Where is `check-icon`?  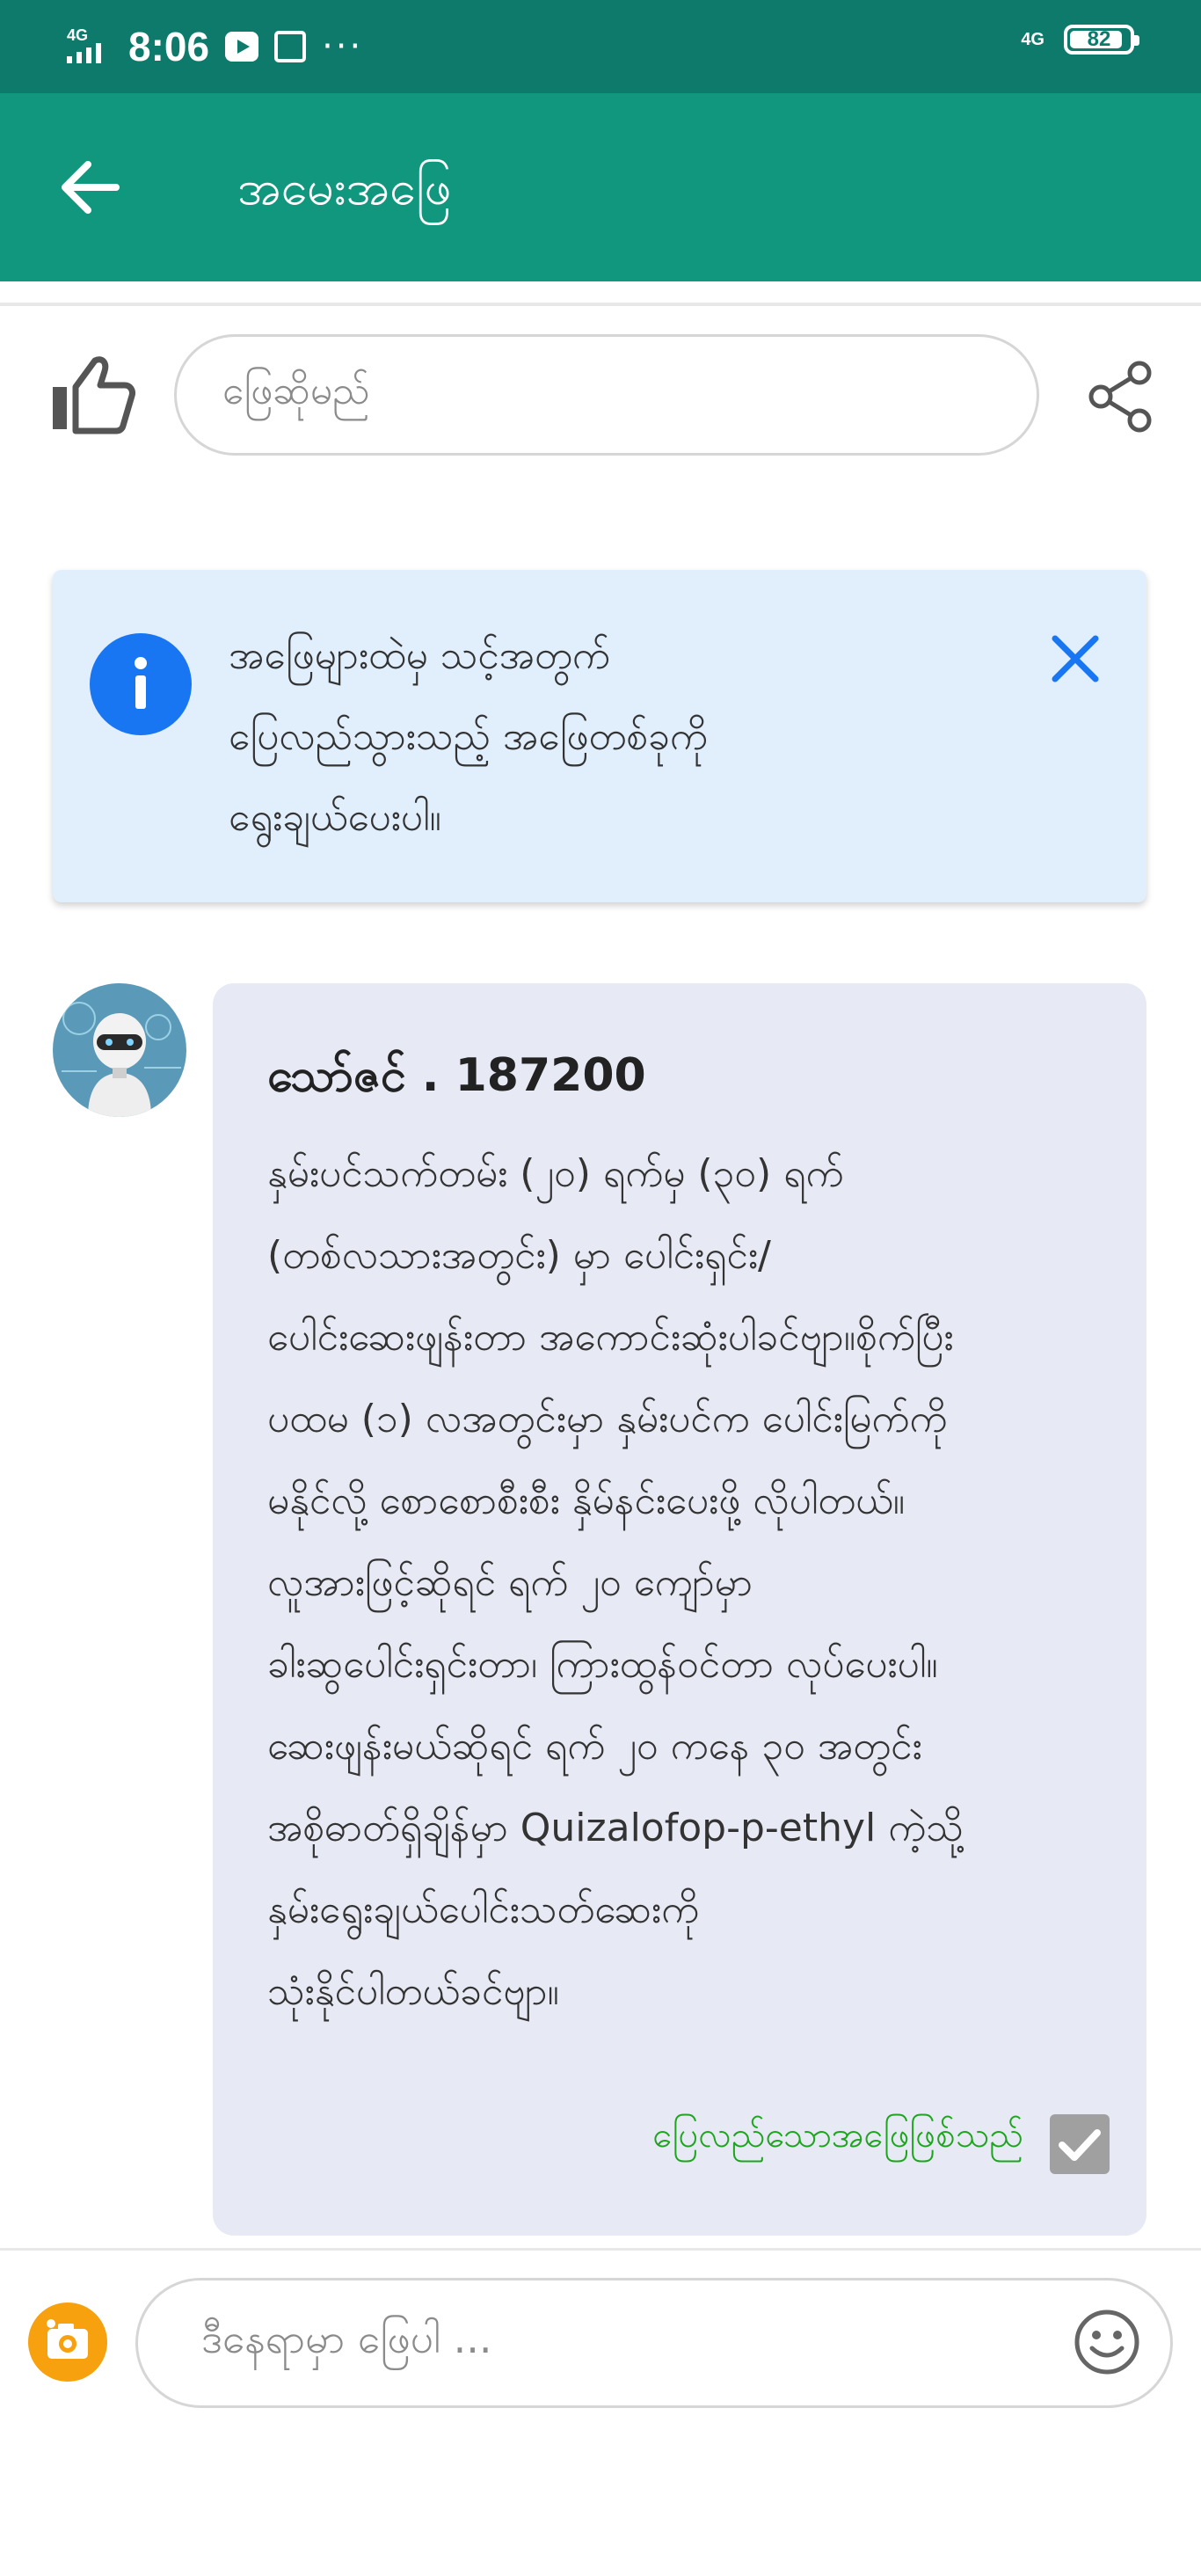 check-icon is located at coordinates (1080, 2145).